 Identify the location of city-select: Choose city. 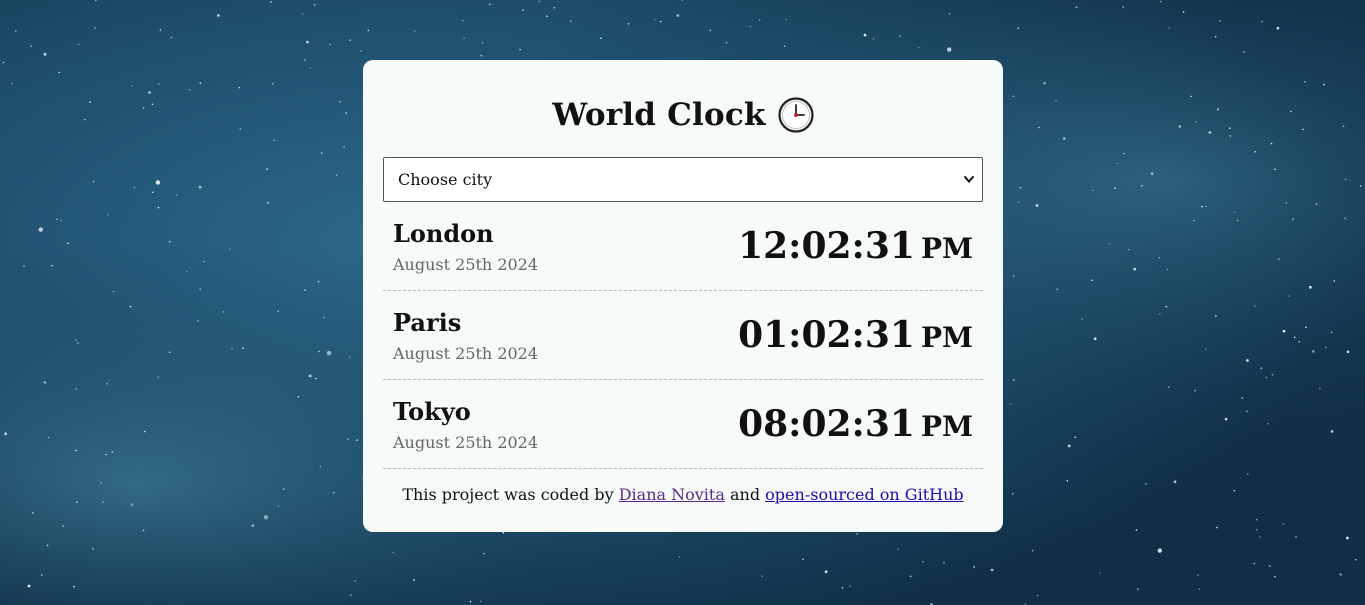
(683, 179).